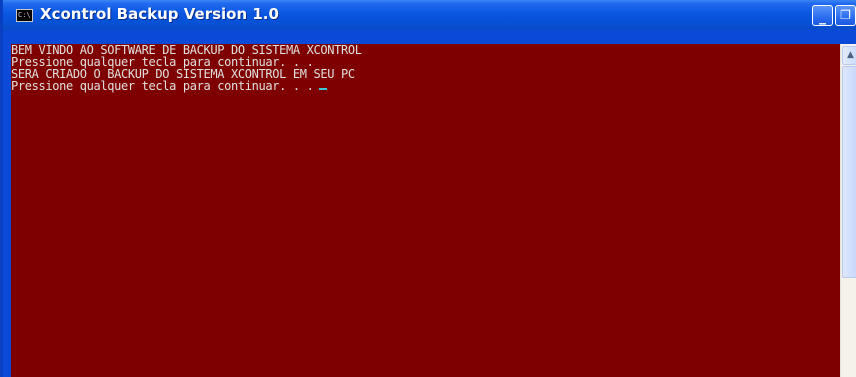 This screenshot has height=377, width=856. I want to click on vertical-scrollbar: ▲, so click(848, 210).